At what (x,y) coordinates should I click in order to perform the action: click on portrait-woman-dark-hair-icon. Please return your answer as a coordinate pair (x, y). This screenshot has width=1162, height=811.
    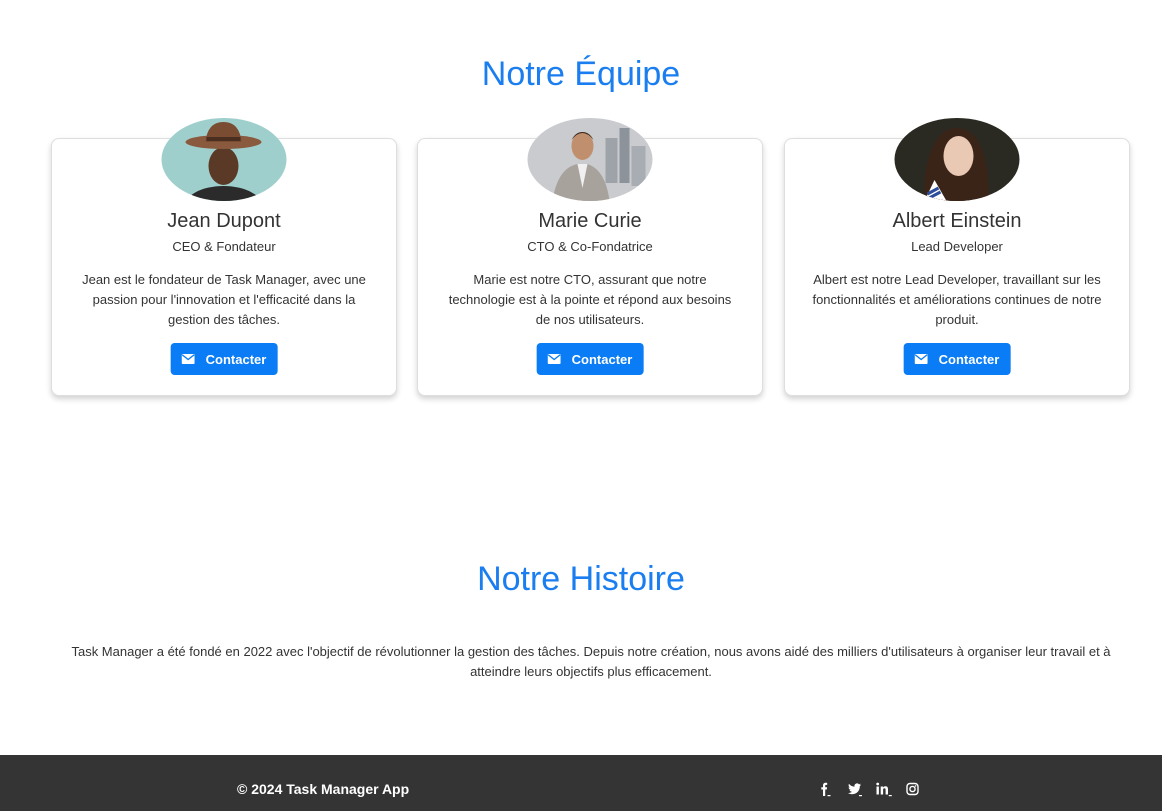
    Looking at the image, I should click on (957, 159).